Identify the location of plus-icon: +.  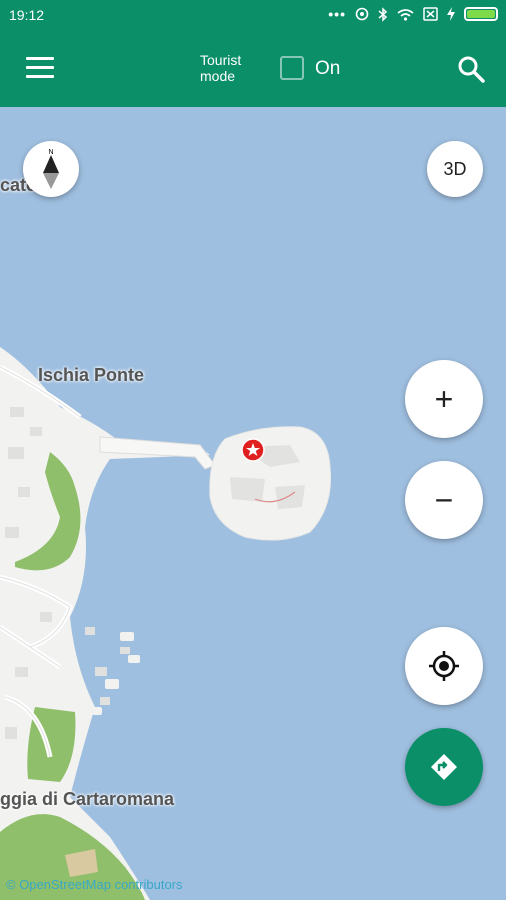
(444, 398).